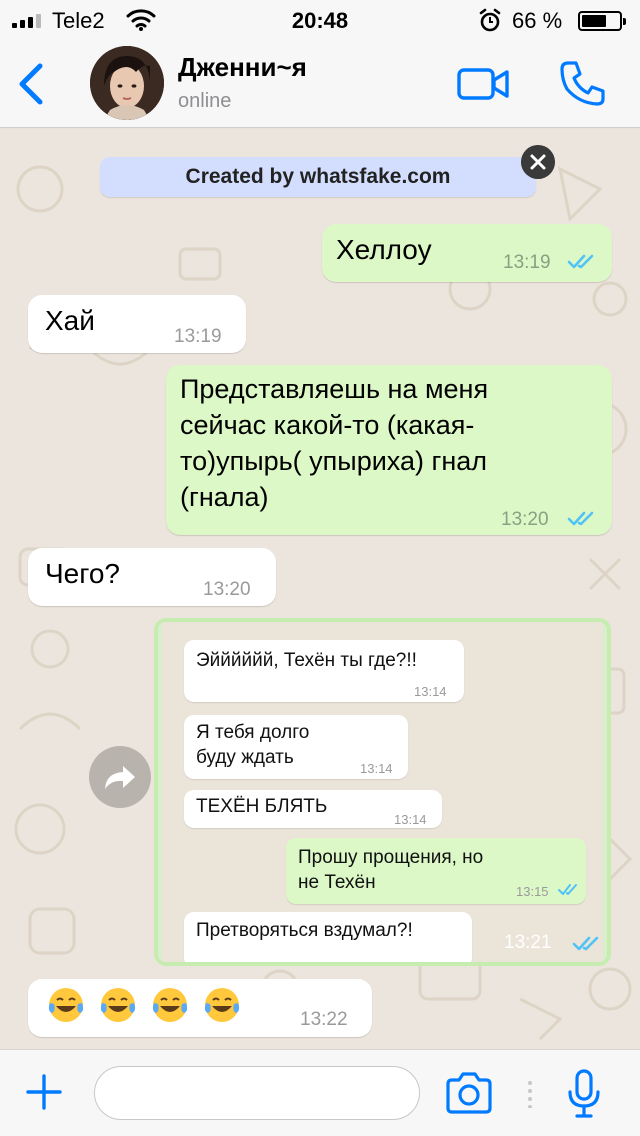 The image size is (640, 1136). Describe the element at coordinates (583, 83) in the screenshot. I see `phone-icon` at that location.